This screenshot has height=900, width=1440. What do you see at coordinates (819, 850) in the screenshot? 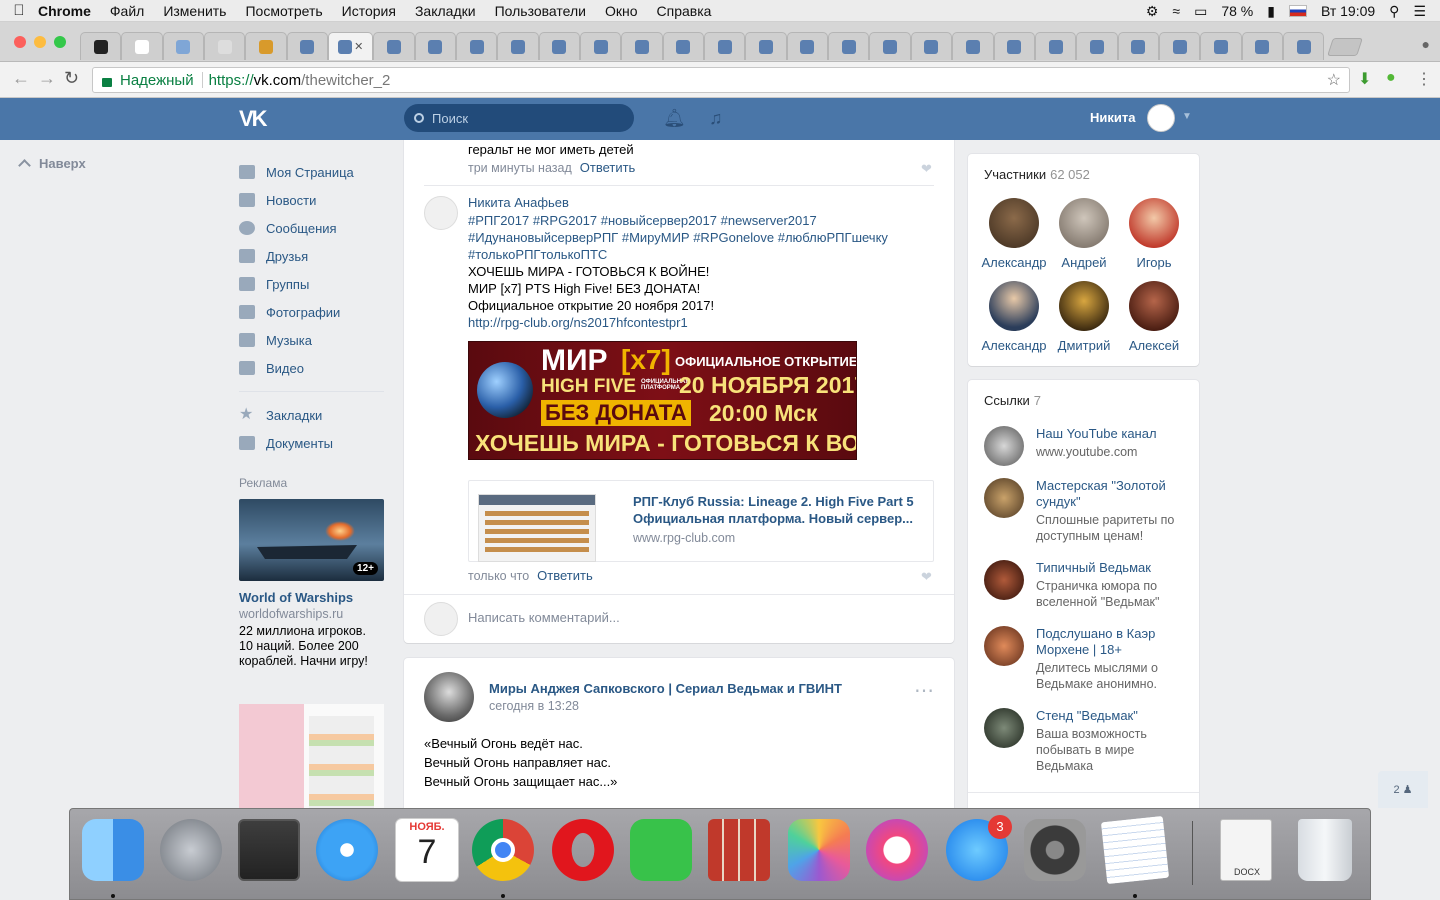
I see `photos-icon` at bounding box center [819, 850].